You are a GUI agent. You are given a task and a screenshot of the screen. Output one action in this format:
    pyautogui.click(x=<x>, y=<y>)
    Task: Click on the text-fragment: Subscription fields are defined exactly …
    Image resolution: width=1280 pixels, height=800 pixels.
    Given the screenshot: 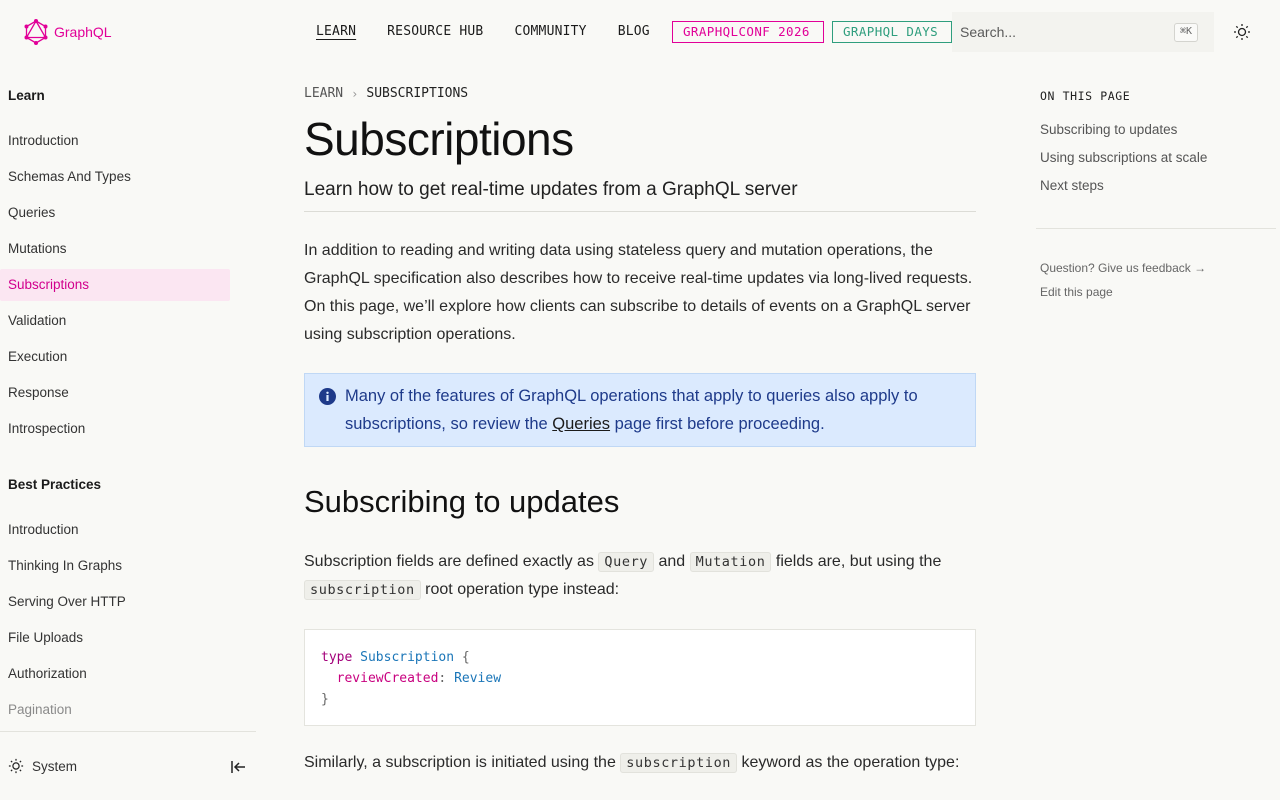 What is the action you would take?
    pyautogui.click(x=451, y=561)
    